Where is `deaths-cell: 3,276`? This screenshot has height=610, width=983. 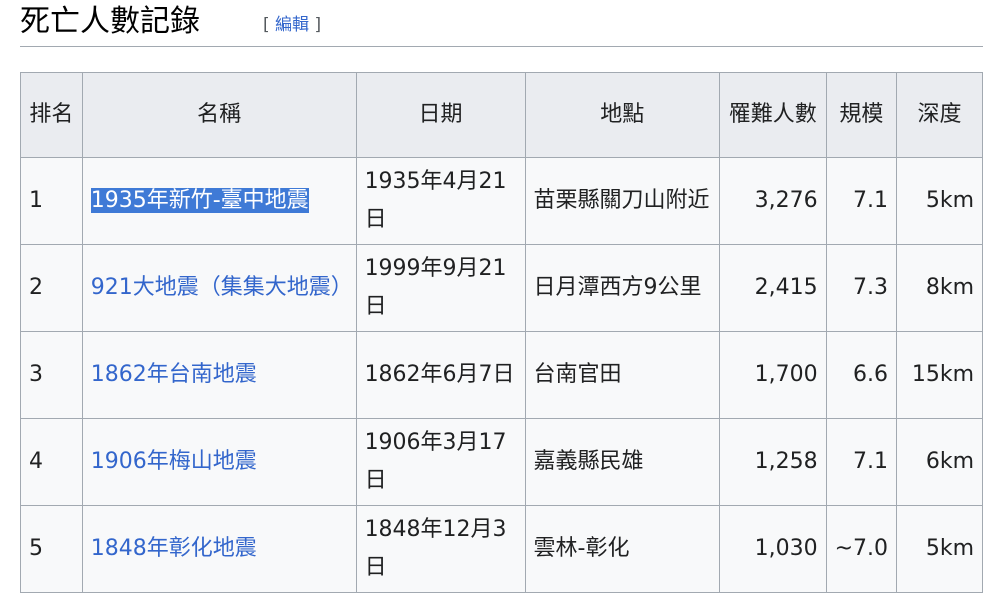 deaths-cell: 3,276 is located at coordinates (772, 201).